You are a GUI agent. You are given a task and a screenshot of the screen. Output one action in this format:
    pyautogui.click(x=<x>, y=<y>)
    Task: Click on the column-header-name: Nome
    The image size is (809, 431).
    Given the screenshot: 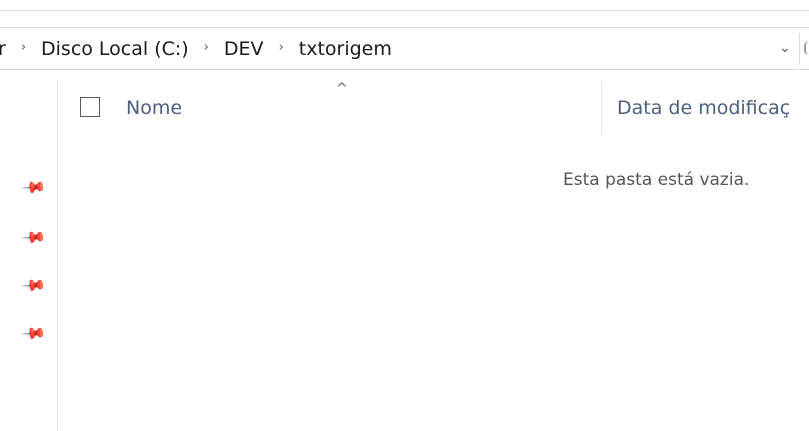 What is the action you would take?
    pyautogui.click(x=154, y=108)
    